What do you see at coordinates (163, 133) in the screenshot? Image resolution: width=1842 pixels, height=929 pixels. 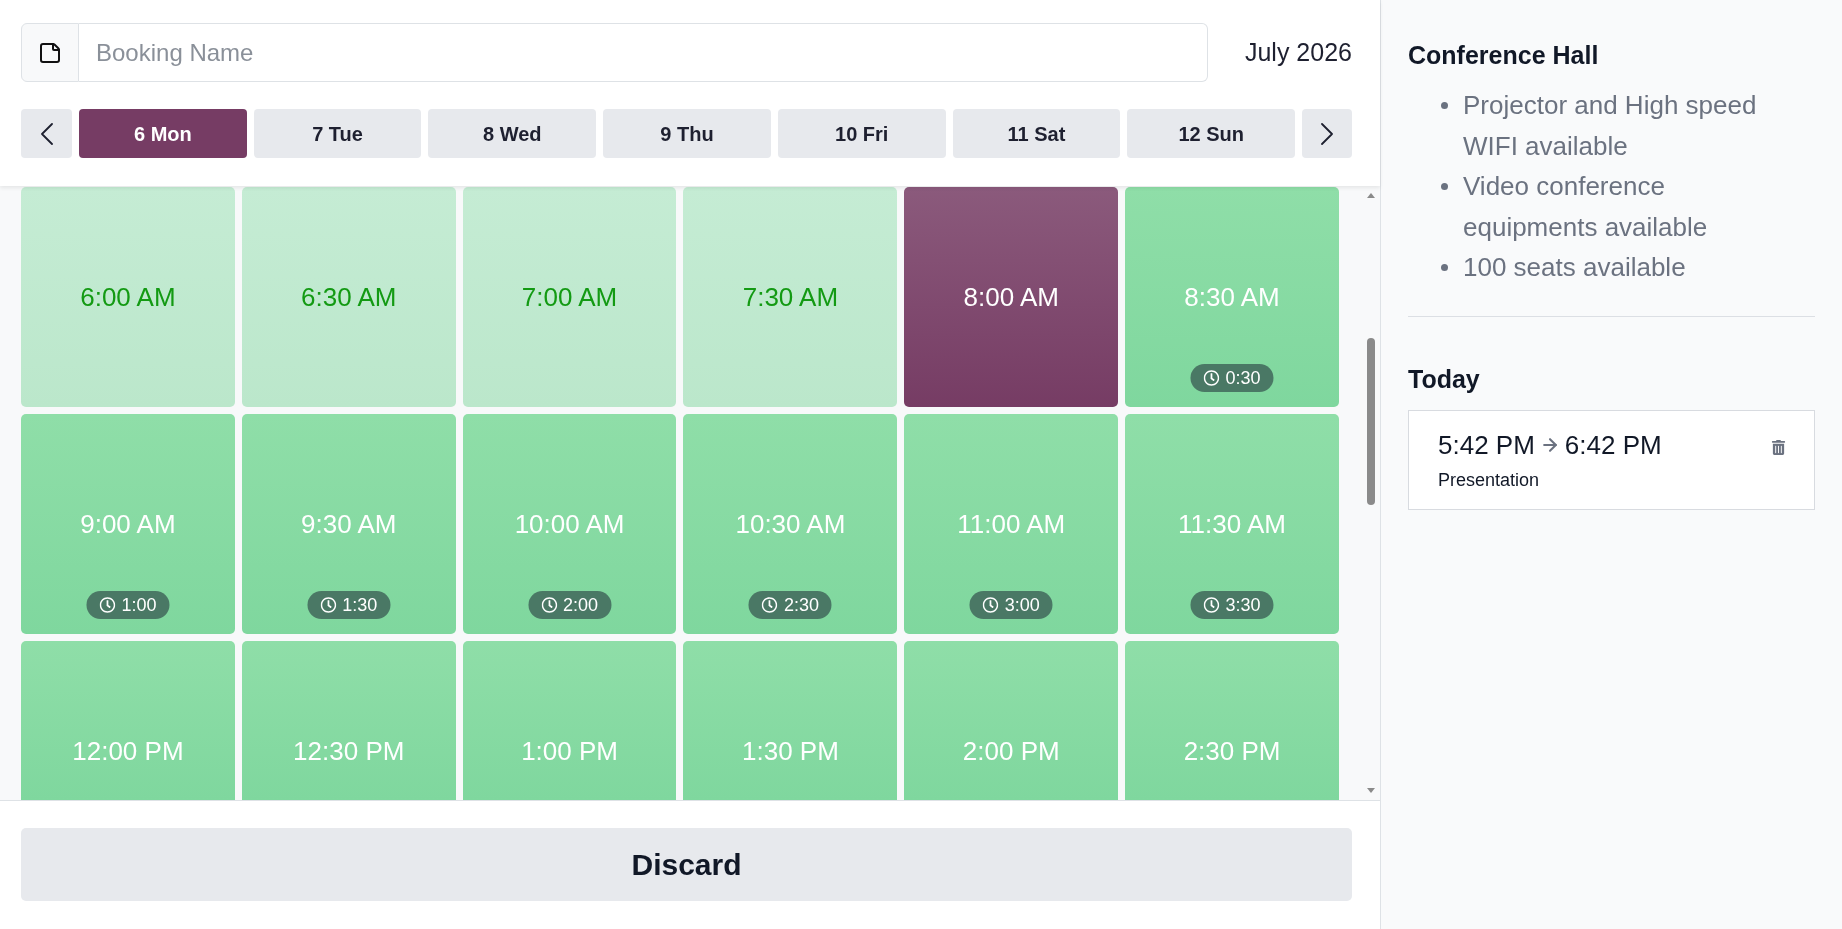 I see `day-tab: 6 Mon` at bounding box center [163, 133].